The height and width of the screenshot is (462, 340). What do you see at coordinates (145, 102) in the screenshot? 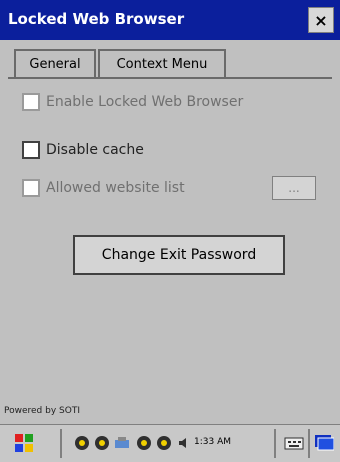
I see `enable-locked-browser-label: Enable Locked Web Browser` at bounding box center [145, 102].